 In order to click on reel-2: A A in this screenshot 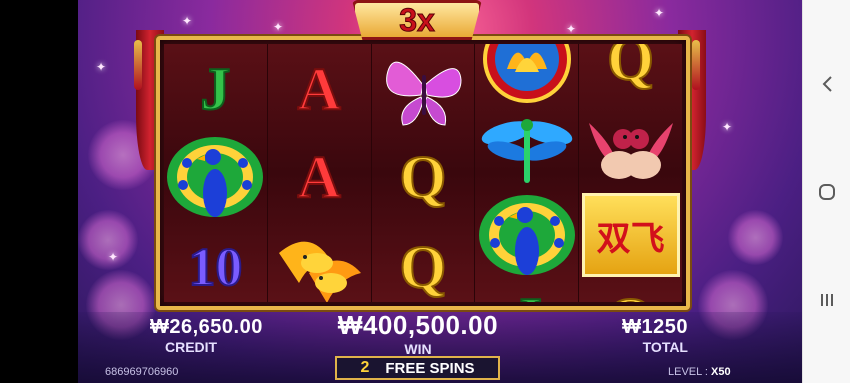, I will do `click(319, 173)`.